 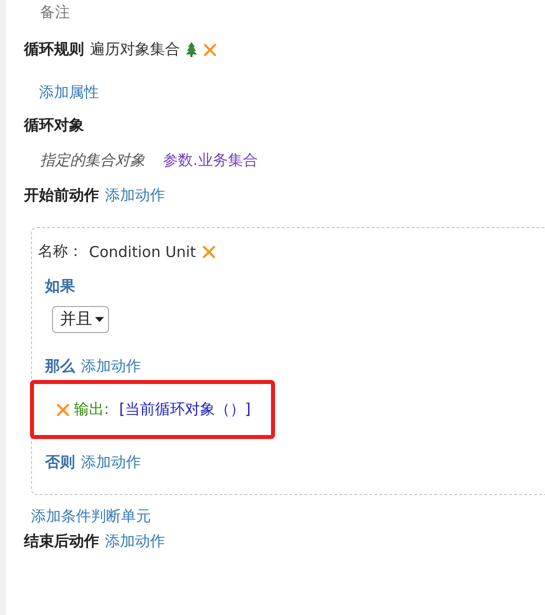 What do you see at coordinates (60, 286) in the screenshot?
I see `if-label: 如果` at bounding box center [60, 286].